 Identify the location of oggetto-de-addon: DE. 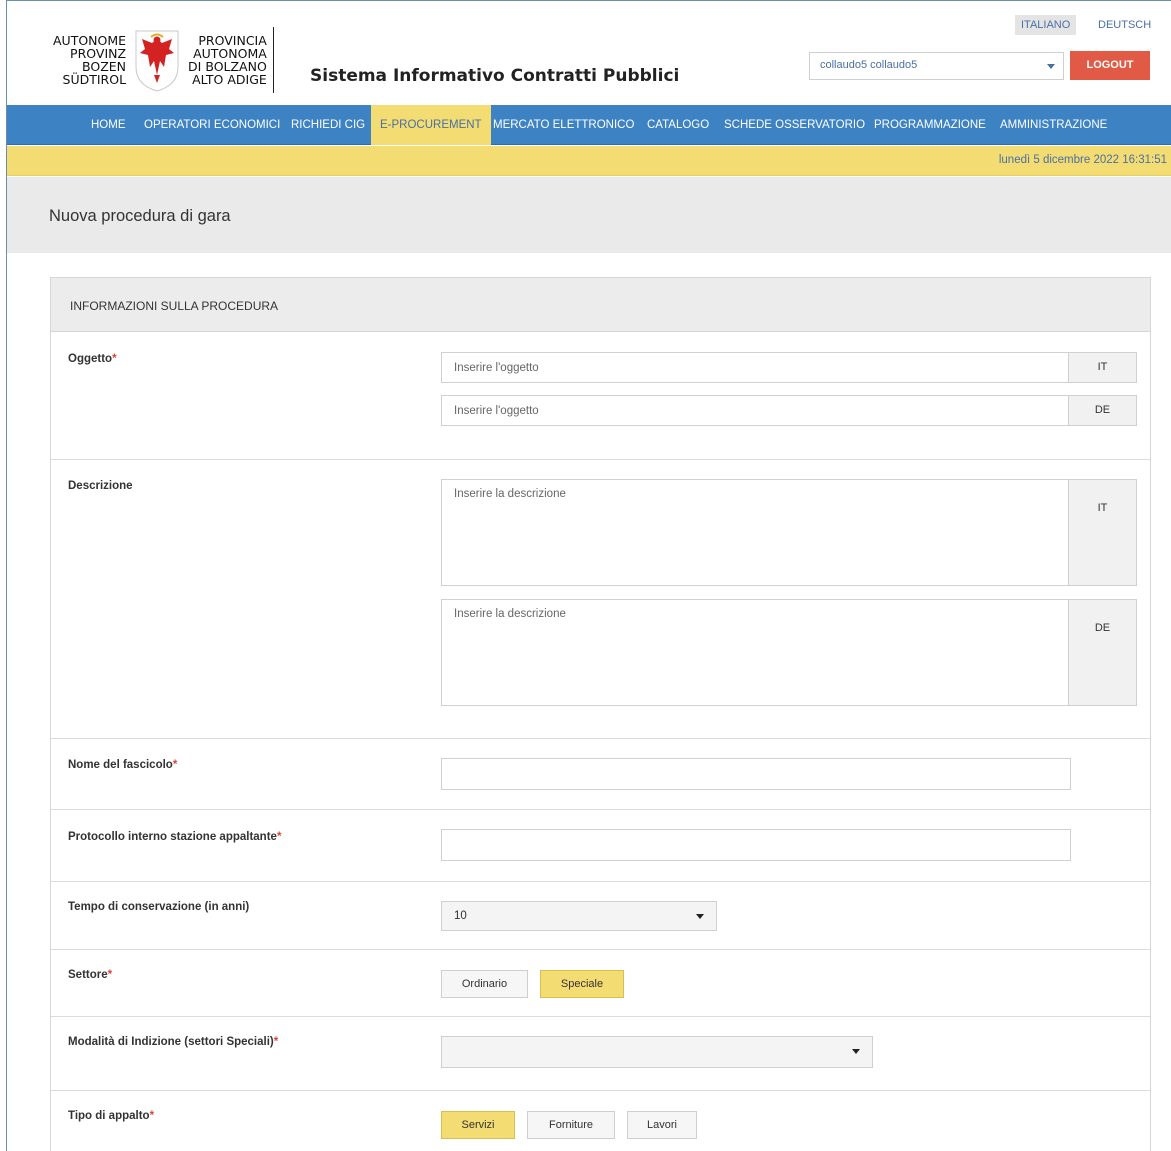
(1102, 410).